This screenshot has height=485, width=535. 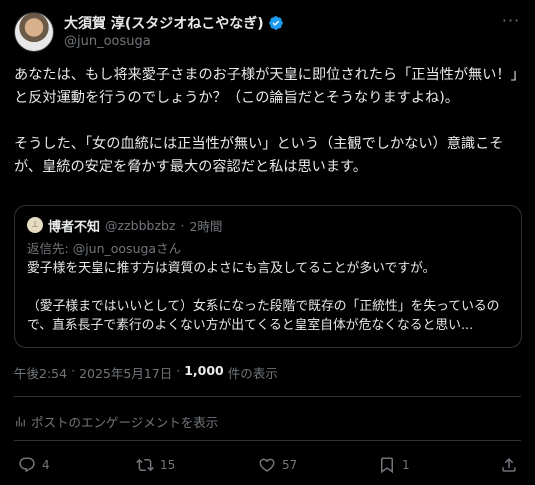 I want to click on heart-icon, so click(x=267, y=465).